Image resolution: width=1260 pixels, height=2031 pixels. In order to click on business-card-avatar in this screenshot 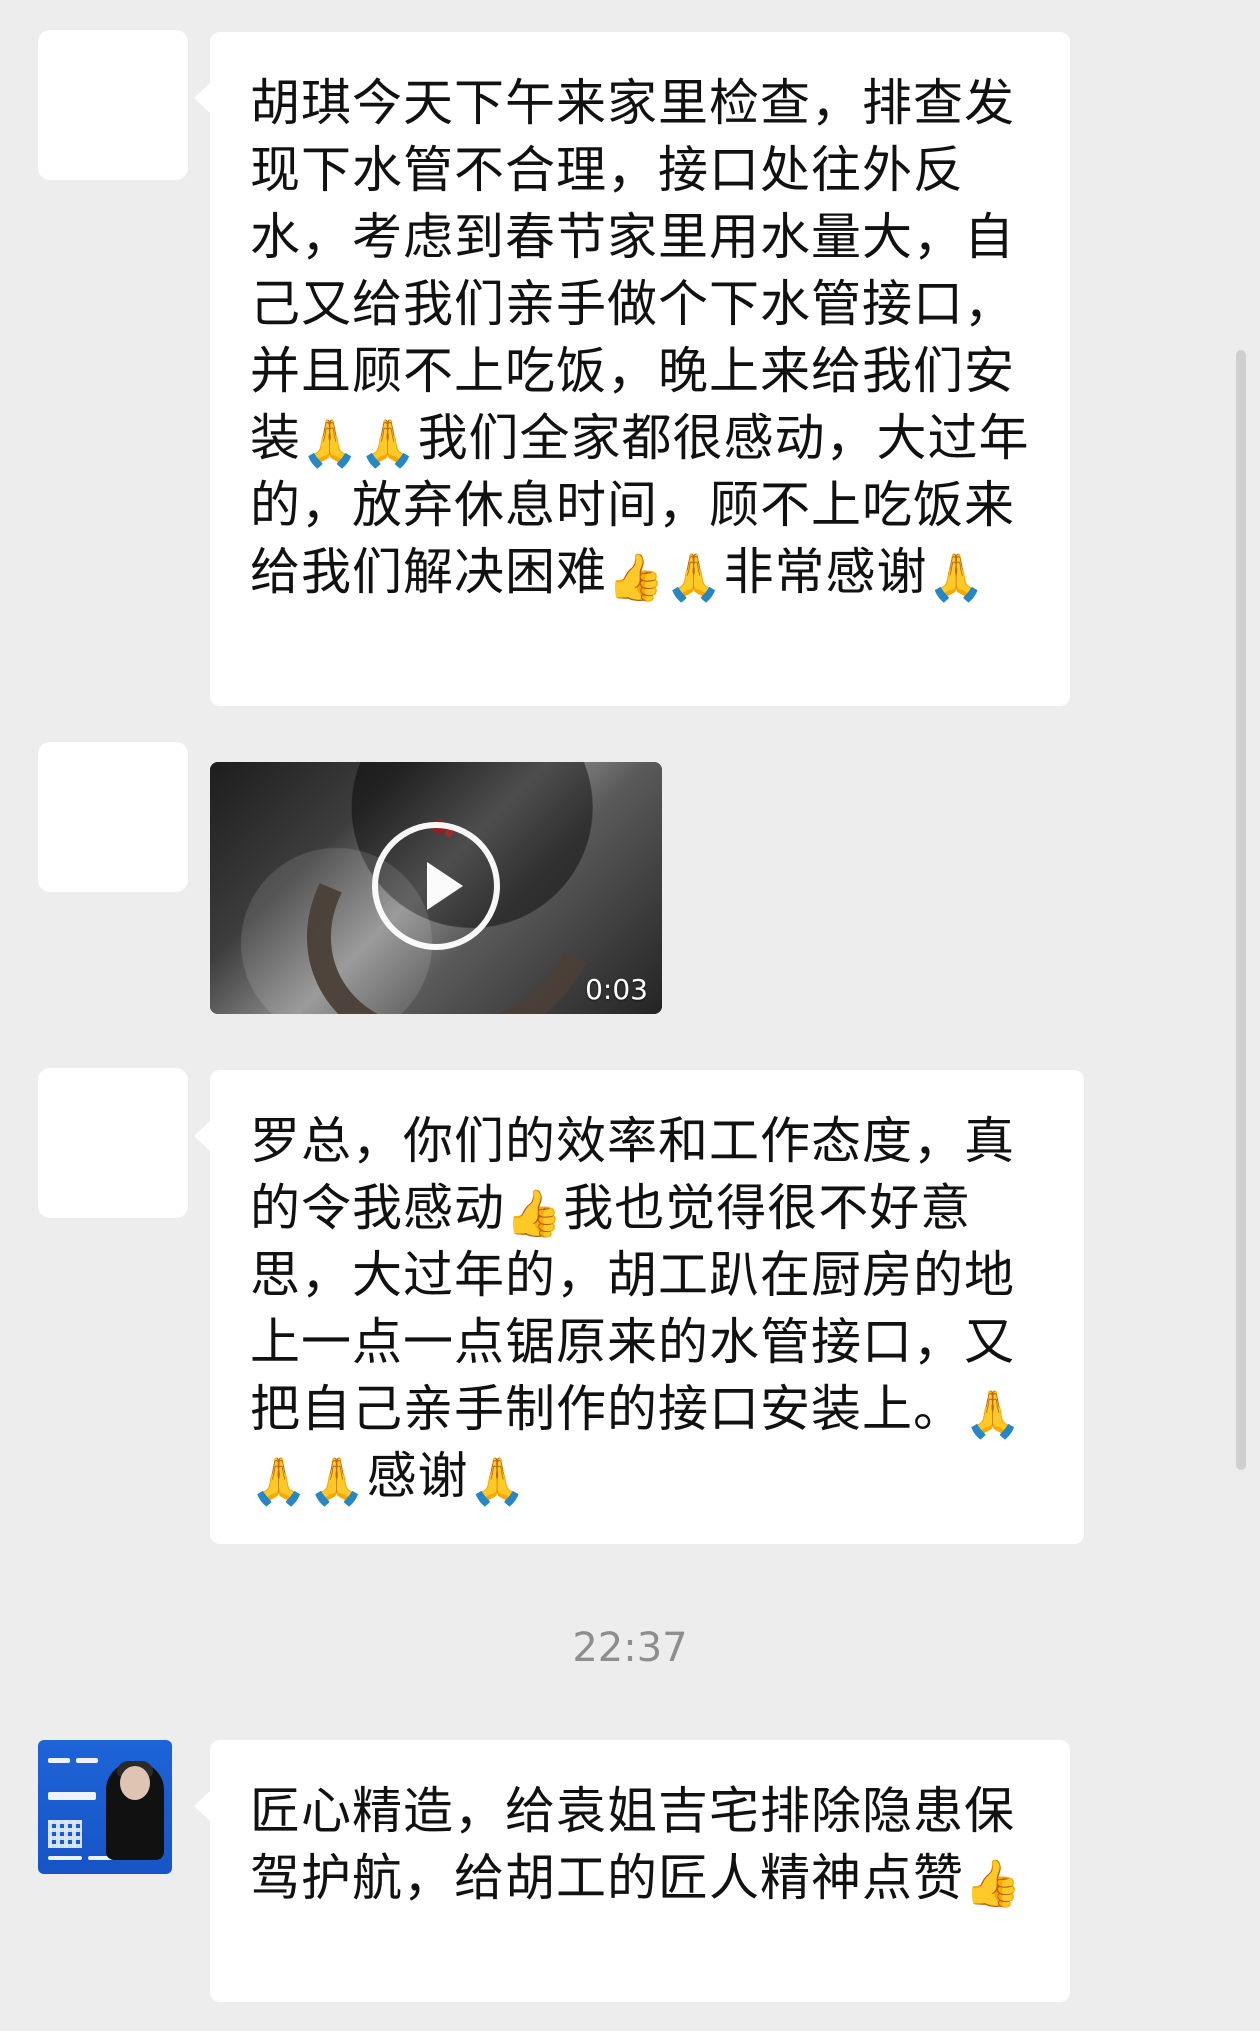, I will do `click(105, 1807)`.